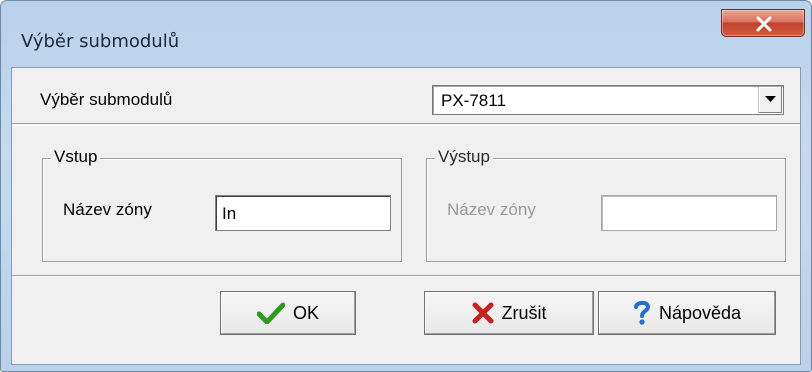  Describe the element at coordinates (473, 100) in the screenshot. I see `submodule-value: PX-7811` at that location.